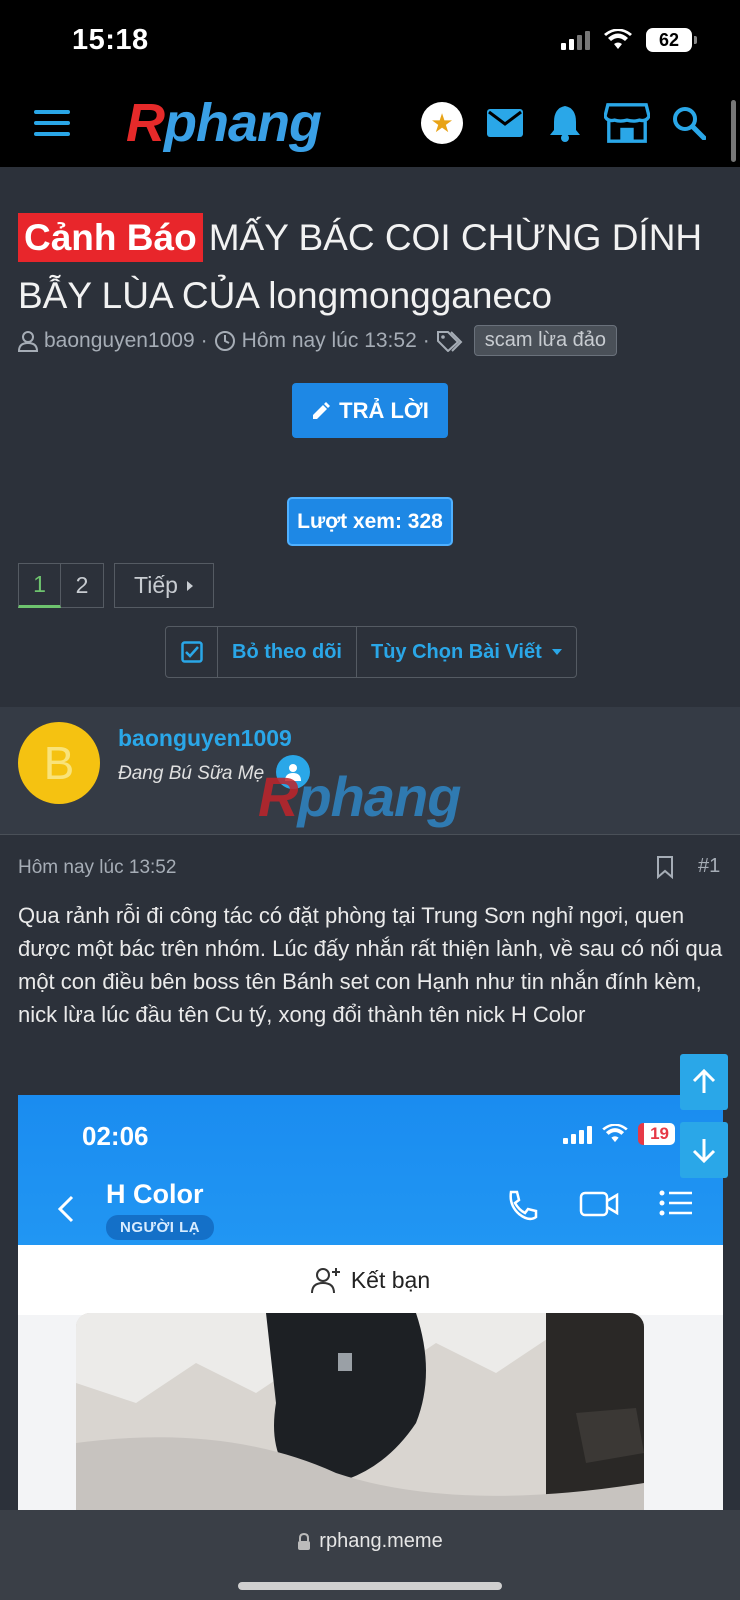 This screenshot has height=1600, width=740. What do you see at coordinates (59, 763) in the screenshot?
I see `author-avatar: B` at bounding box center [59, 763].